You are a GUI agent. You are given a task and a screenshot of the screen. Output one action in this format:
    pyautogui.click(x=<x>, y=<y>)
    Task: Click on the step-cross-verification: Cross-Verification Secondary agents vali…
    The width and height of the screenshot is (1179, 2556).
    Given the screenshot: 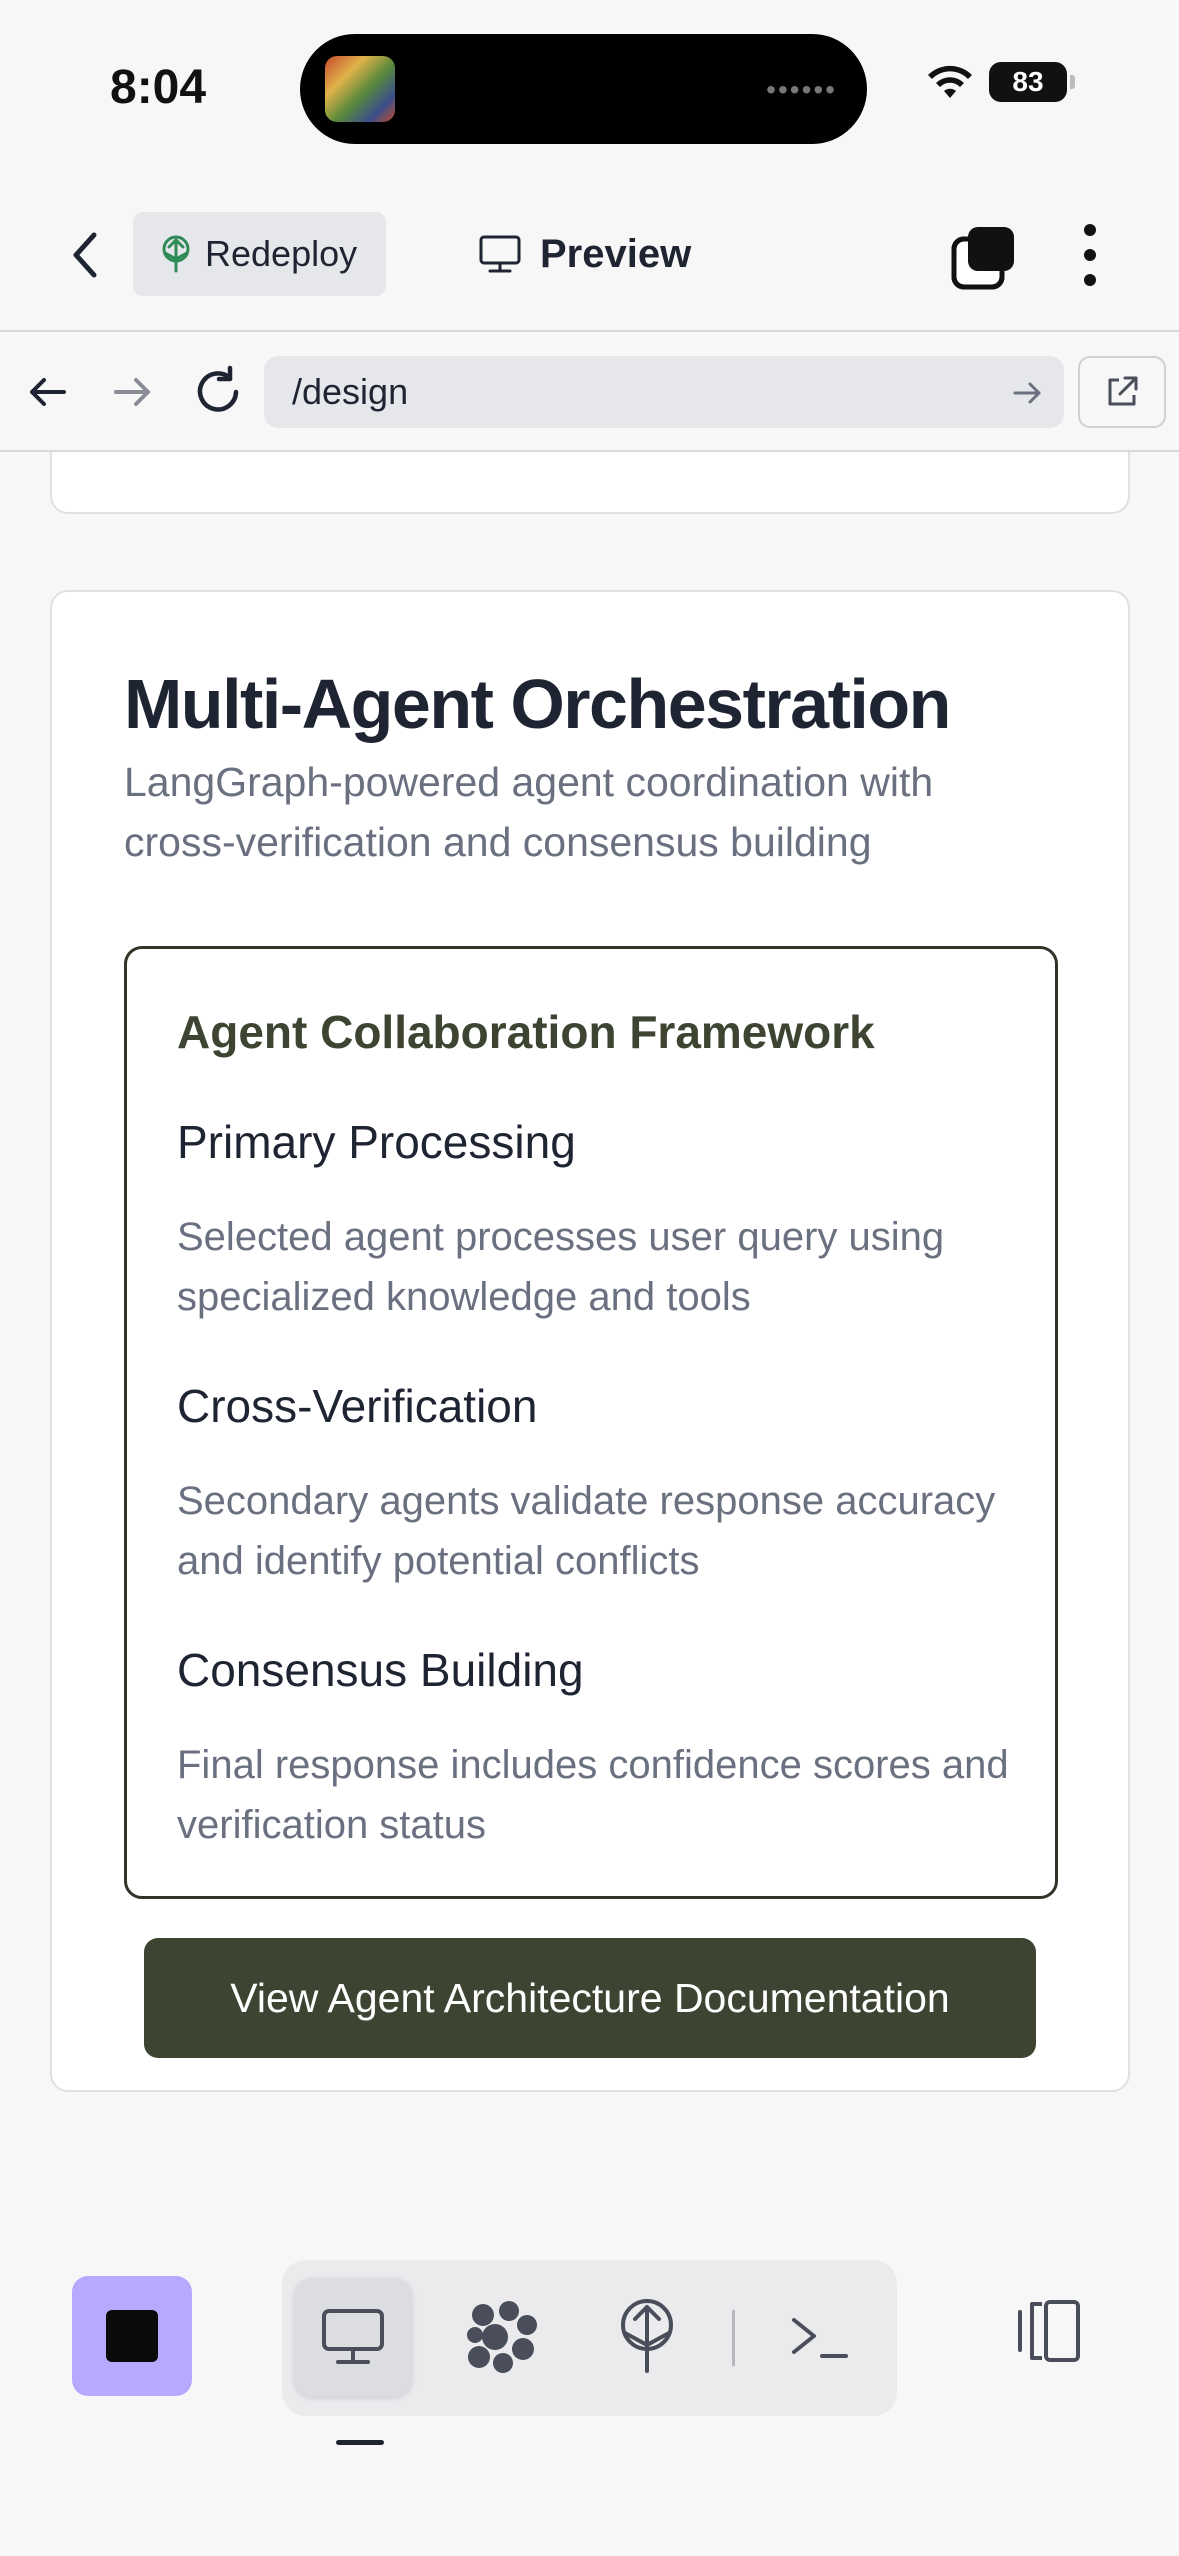 What is the action you would take?
    pyautogui.click(x=597, y=1485)
    